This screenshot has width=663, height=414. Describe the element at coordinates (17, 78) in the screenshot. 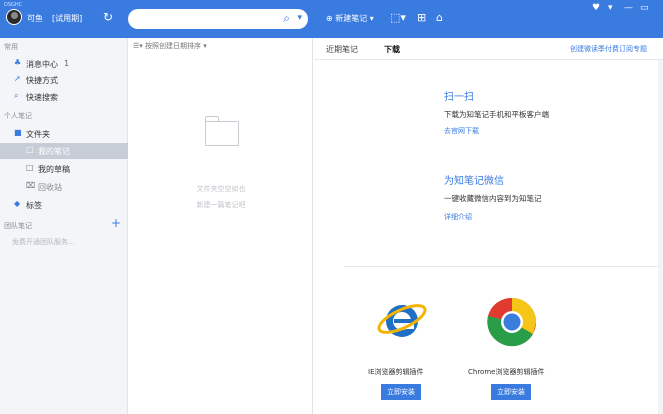

I see `rocket-icon: ➚` at that location.